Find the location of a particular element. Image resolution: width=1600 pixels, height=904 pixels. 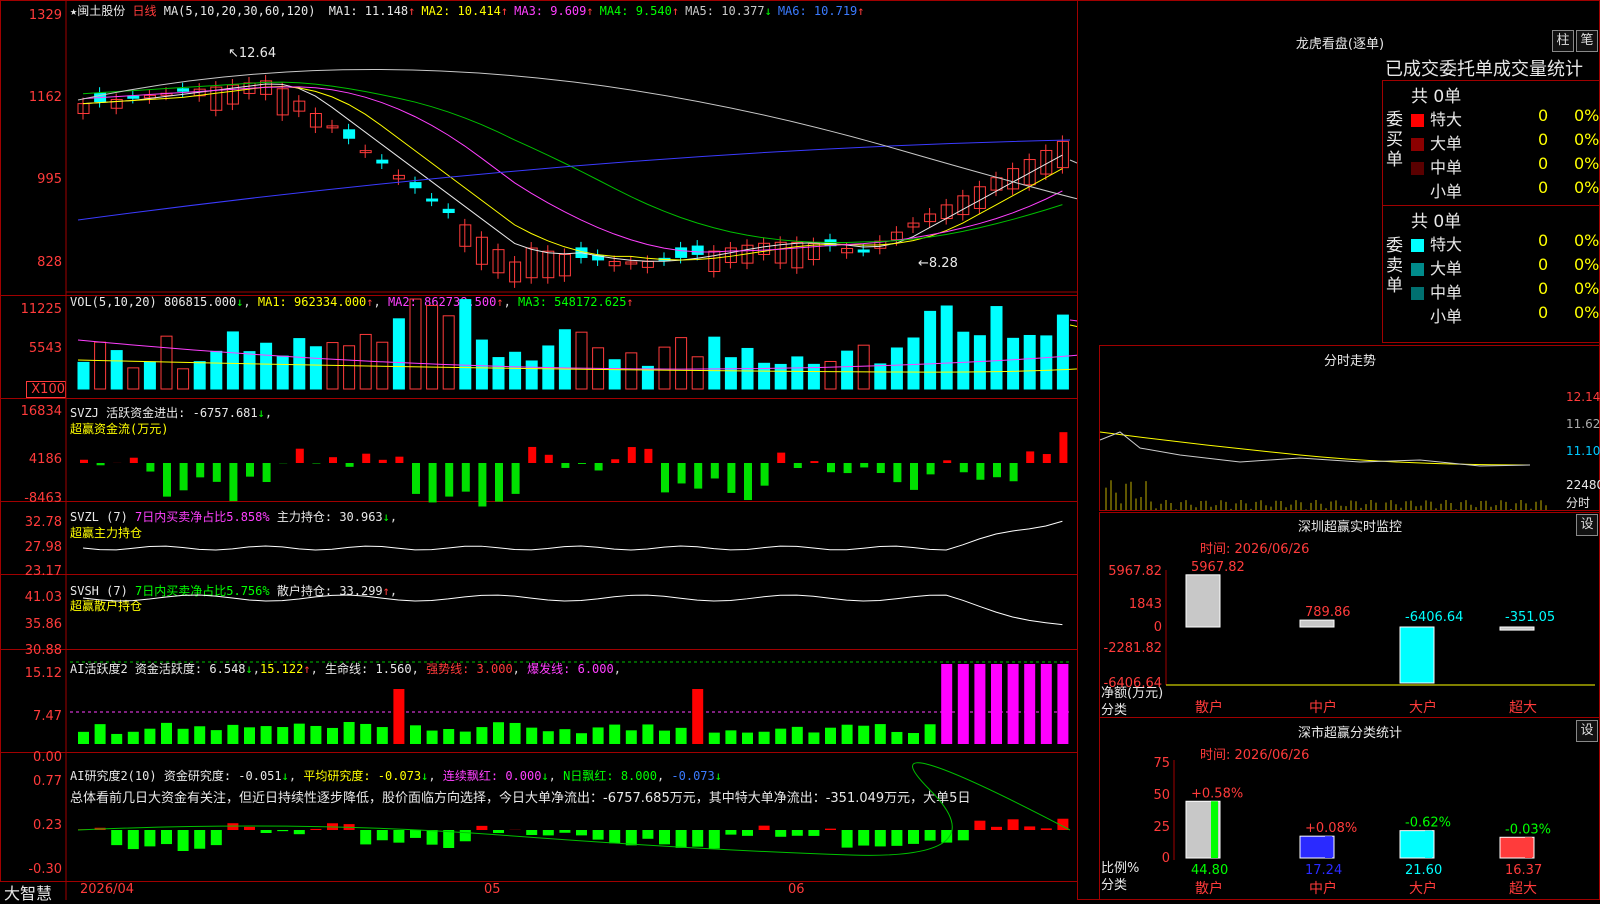

monitor-y-tick: 1843 is located at coordinates (1145, 604).